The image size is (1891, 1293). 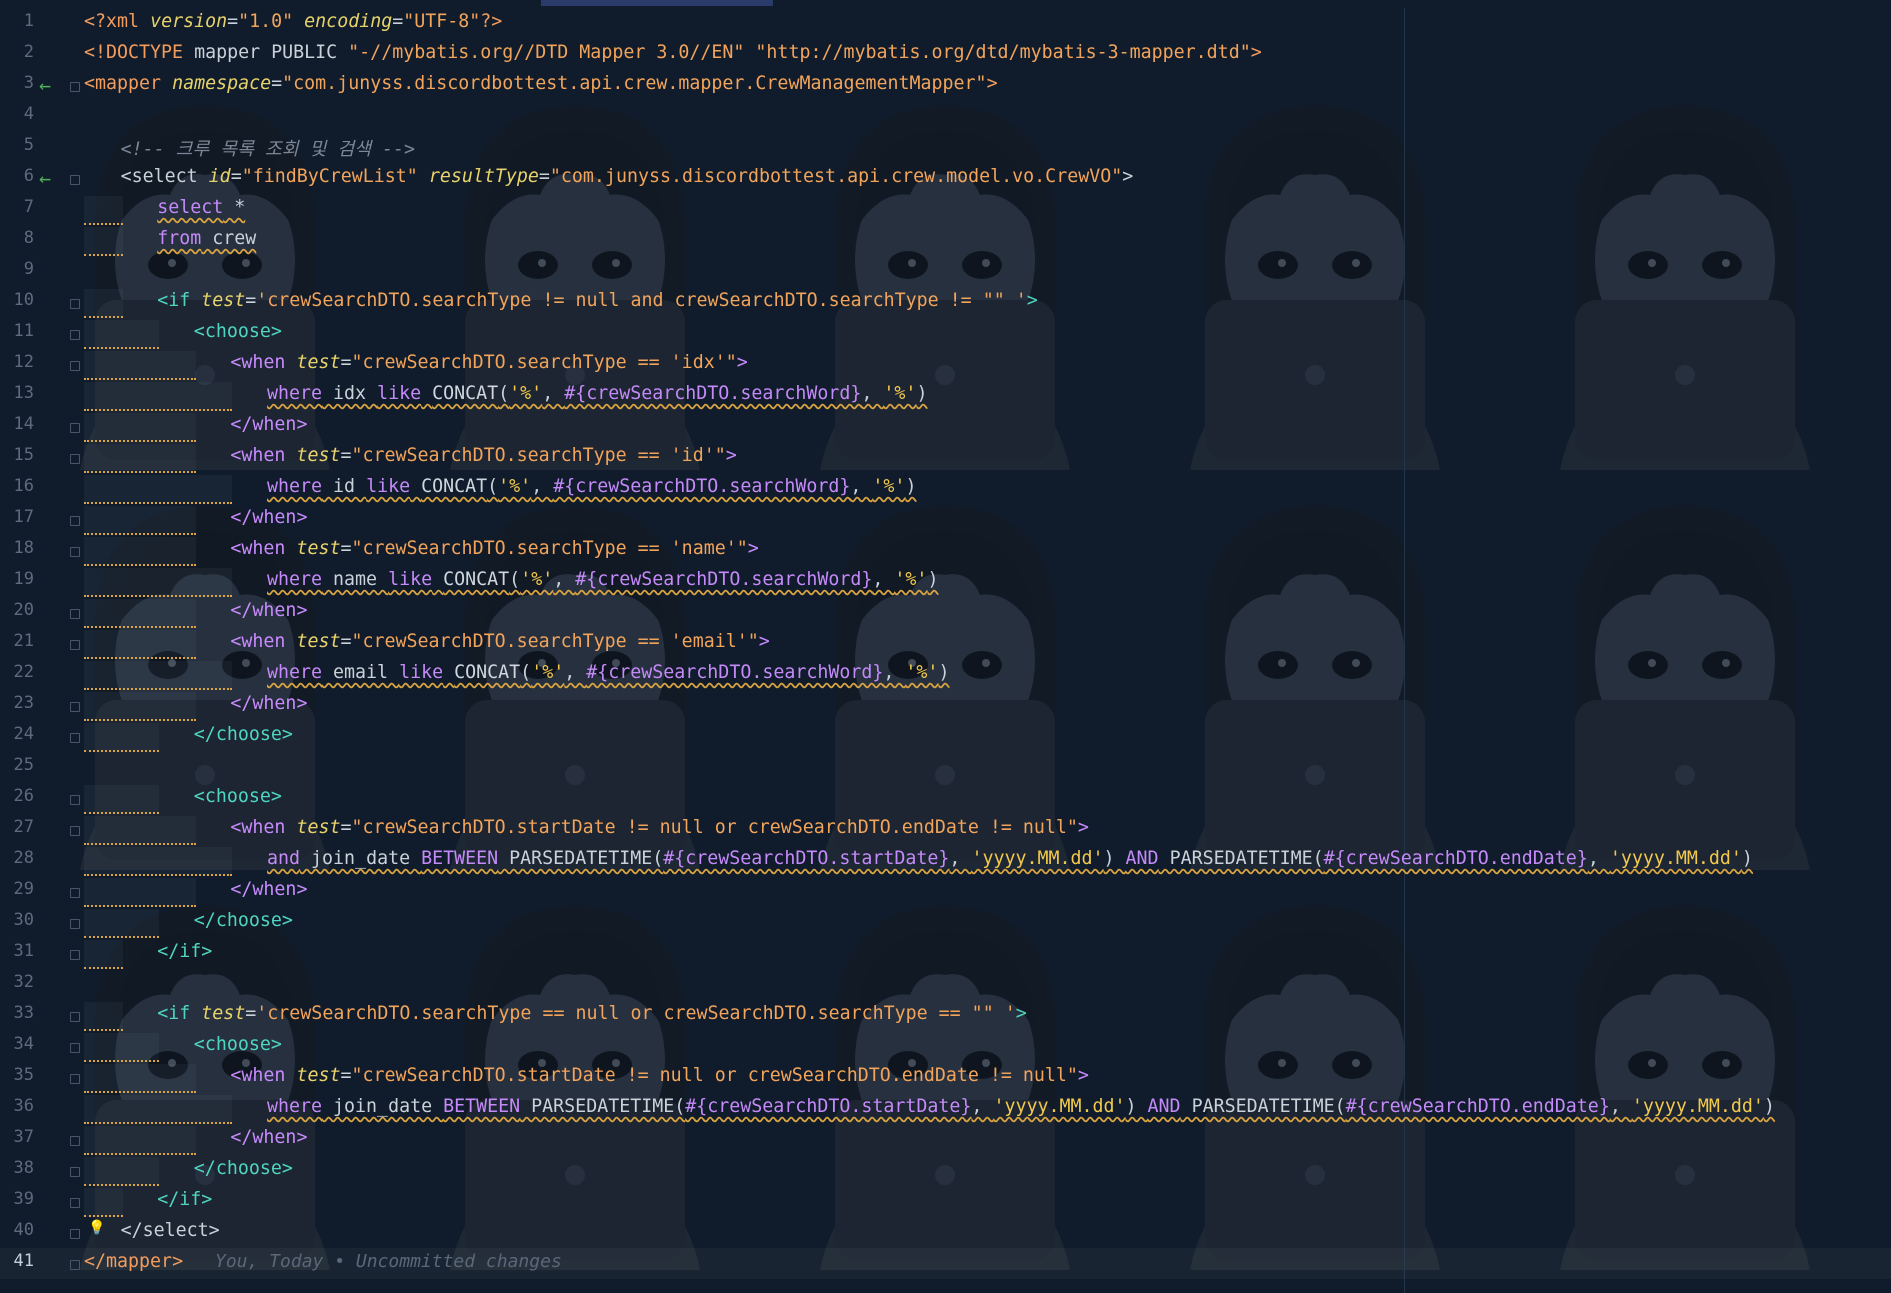 What do you see at coordinates (945, 736) in the screenshot?
I see `code-line: 24 </choose>` at bounding box center [945, 736].